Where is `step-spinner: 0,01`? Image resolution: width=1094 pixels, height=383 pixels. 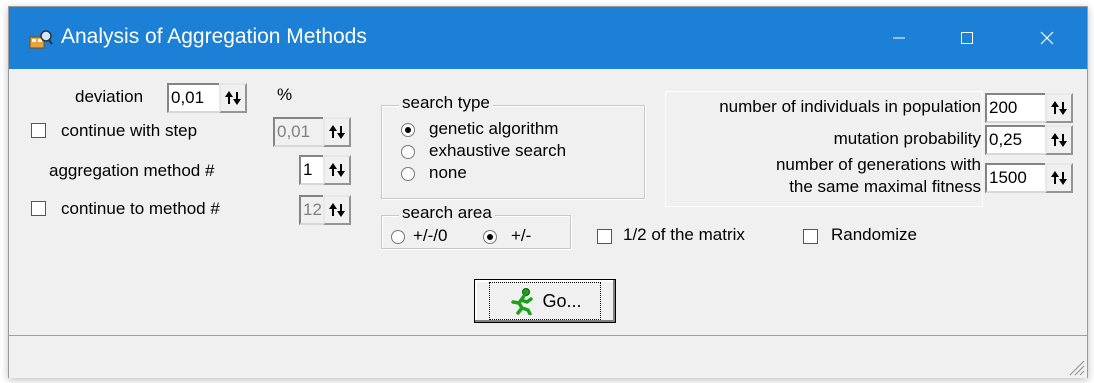 step-spinner: 0,01 is located at coordinates (312, 132).